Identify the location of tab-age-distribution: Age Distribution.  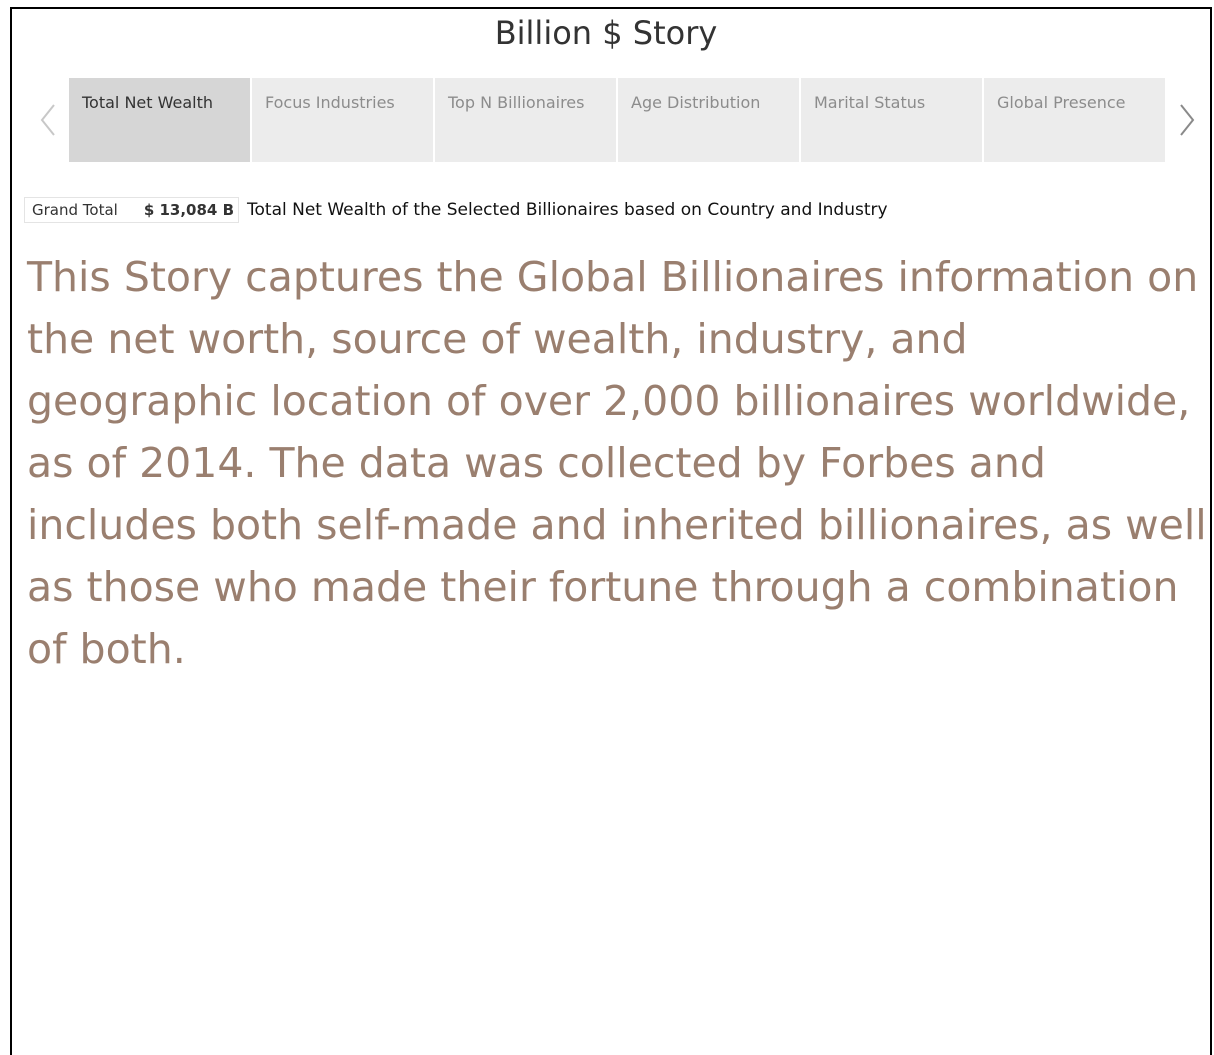
(708, 120).